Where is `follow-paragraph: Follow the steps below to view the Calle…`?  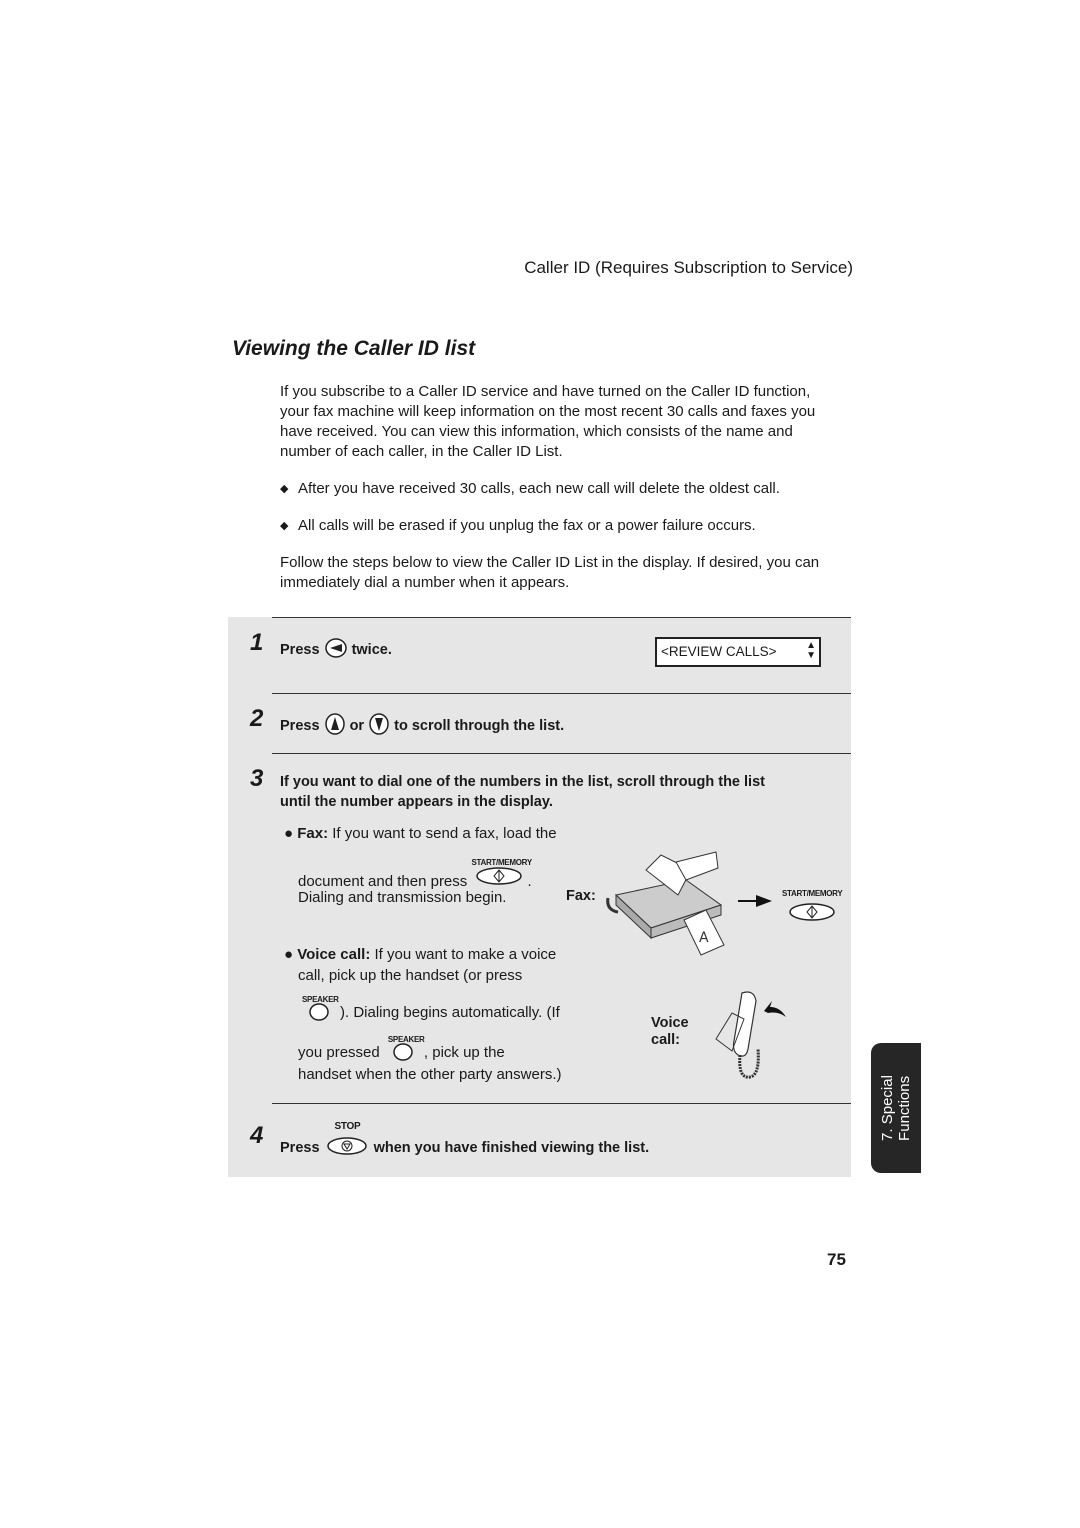
follow-paragraph: Follow the steps below to view the Calle… is located at coordinates (550, 572).